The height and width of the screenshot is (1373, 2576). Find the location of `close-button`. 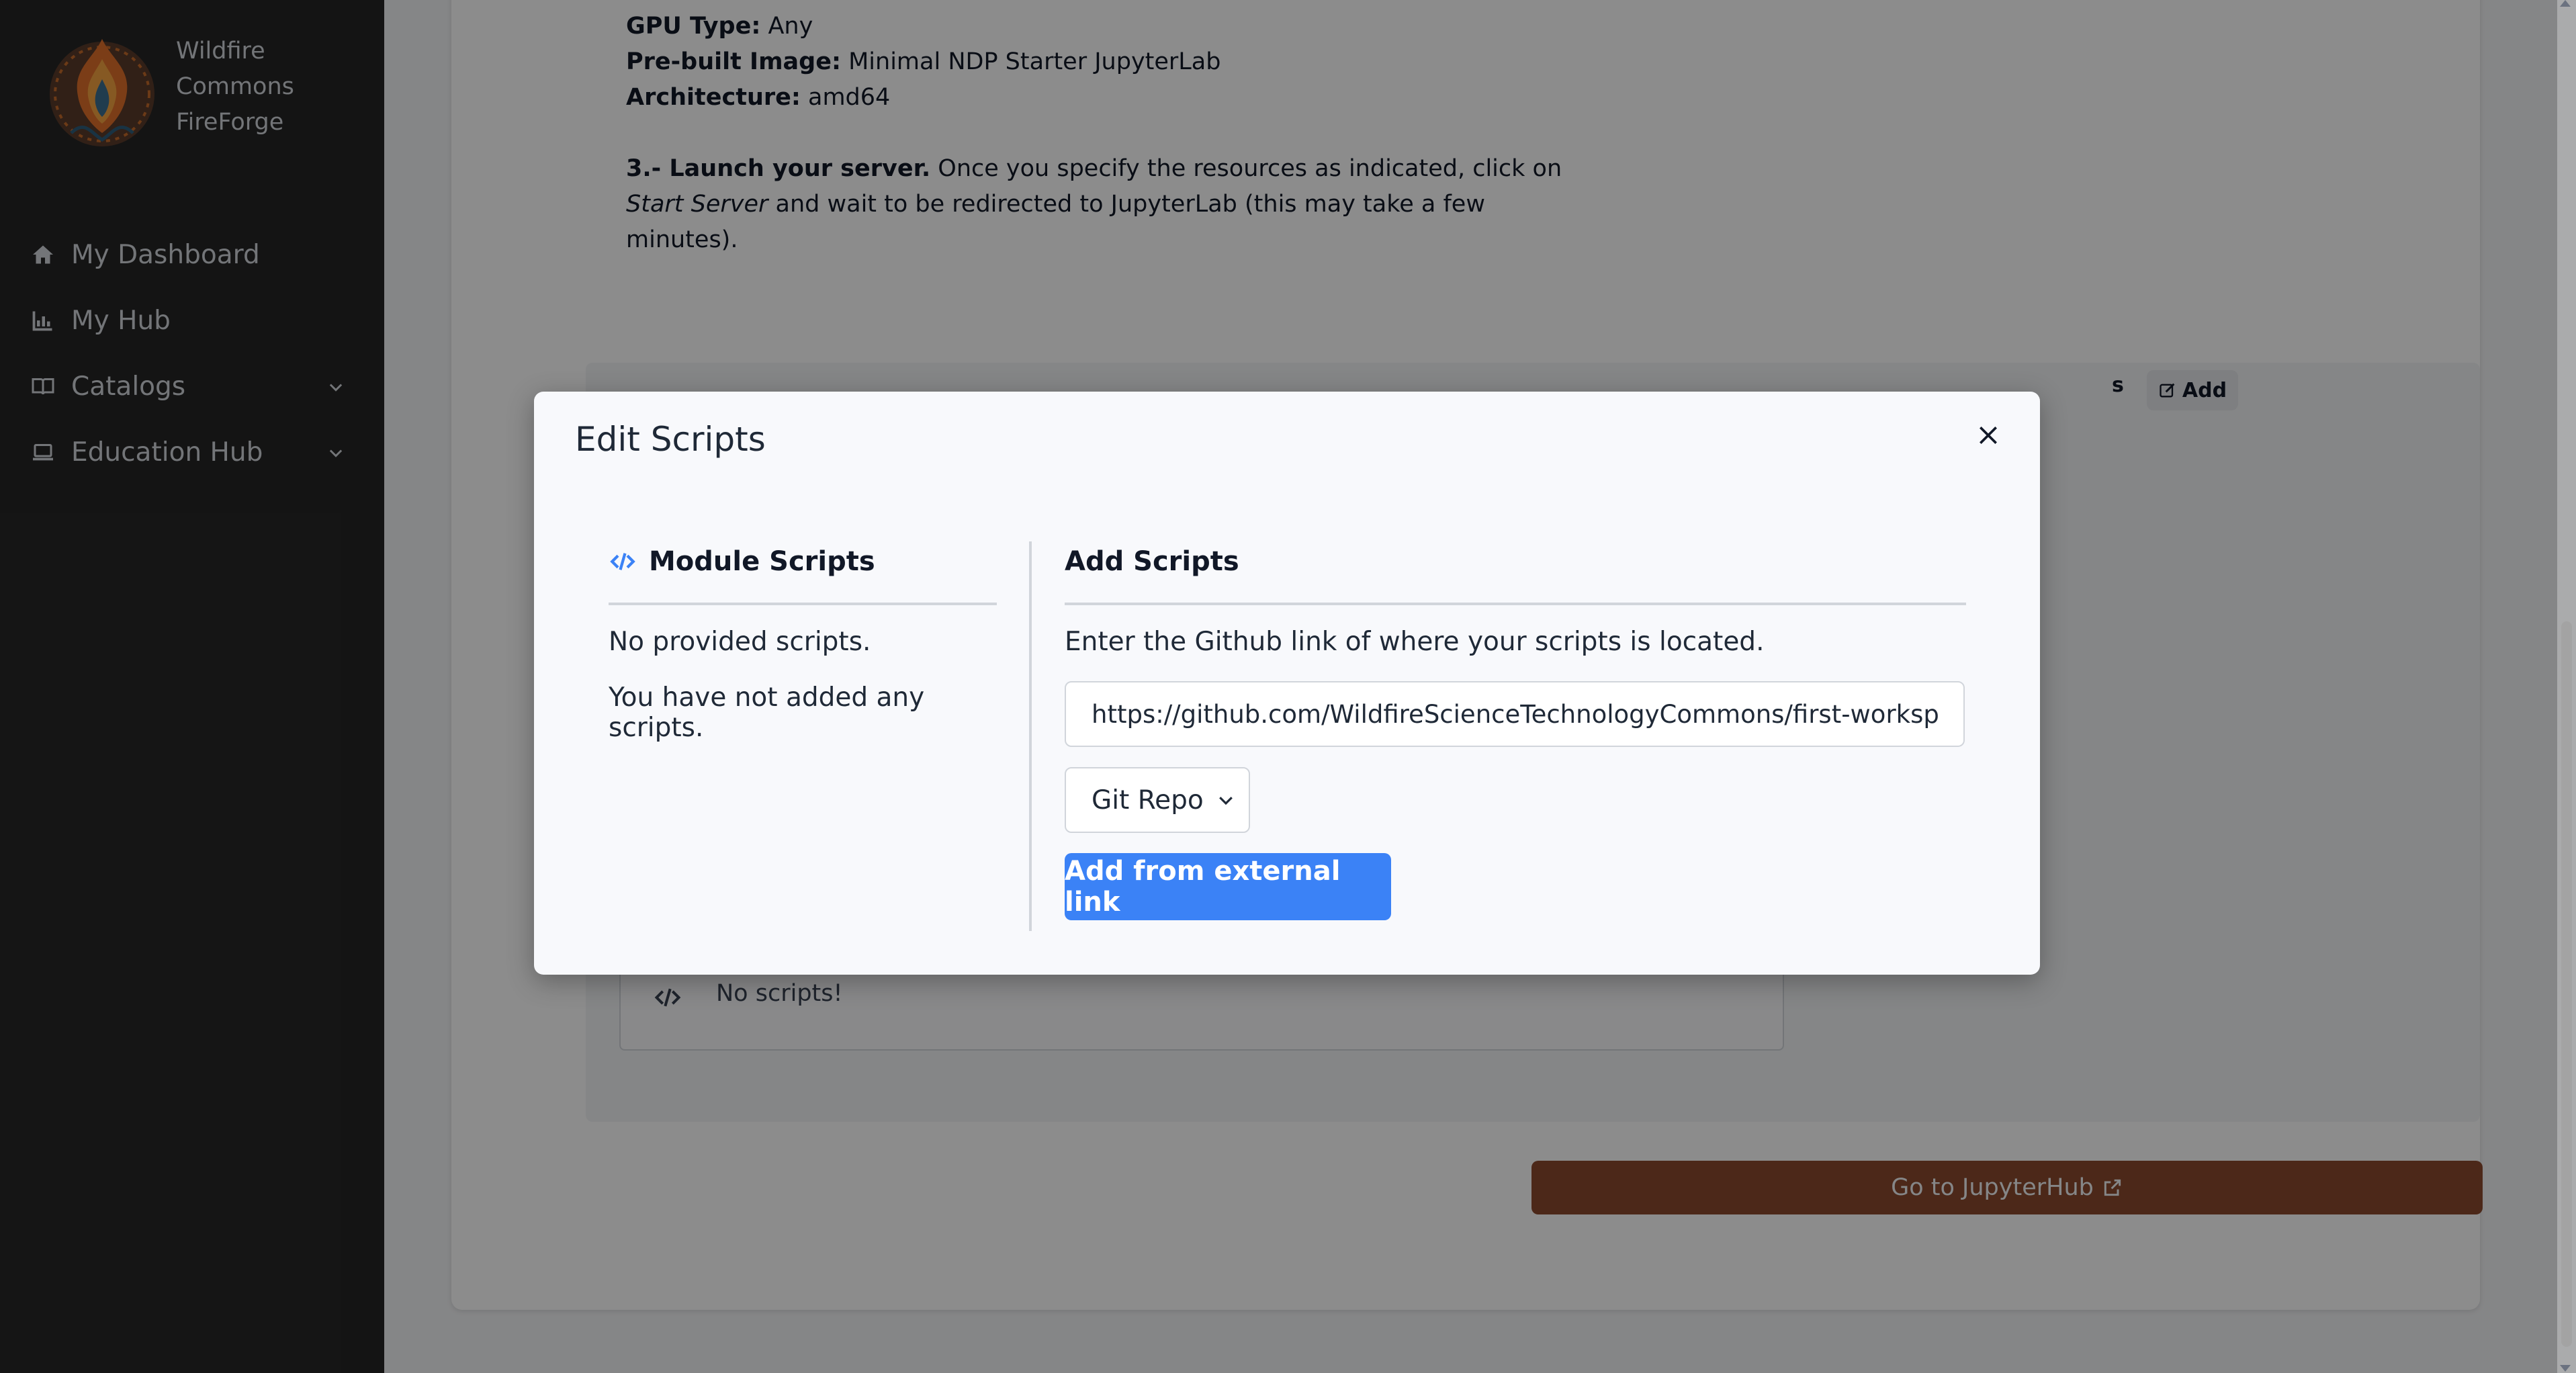

close-button is located at coordinates (1988, 435).